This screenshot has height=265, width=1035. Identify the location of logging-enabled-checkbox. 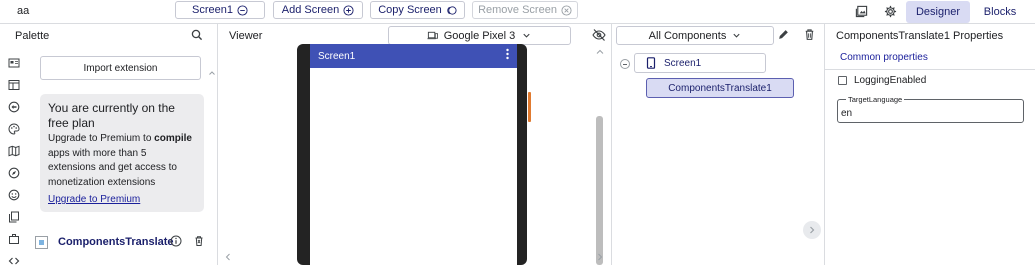
(842, 80).